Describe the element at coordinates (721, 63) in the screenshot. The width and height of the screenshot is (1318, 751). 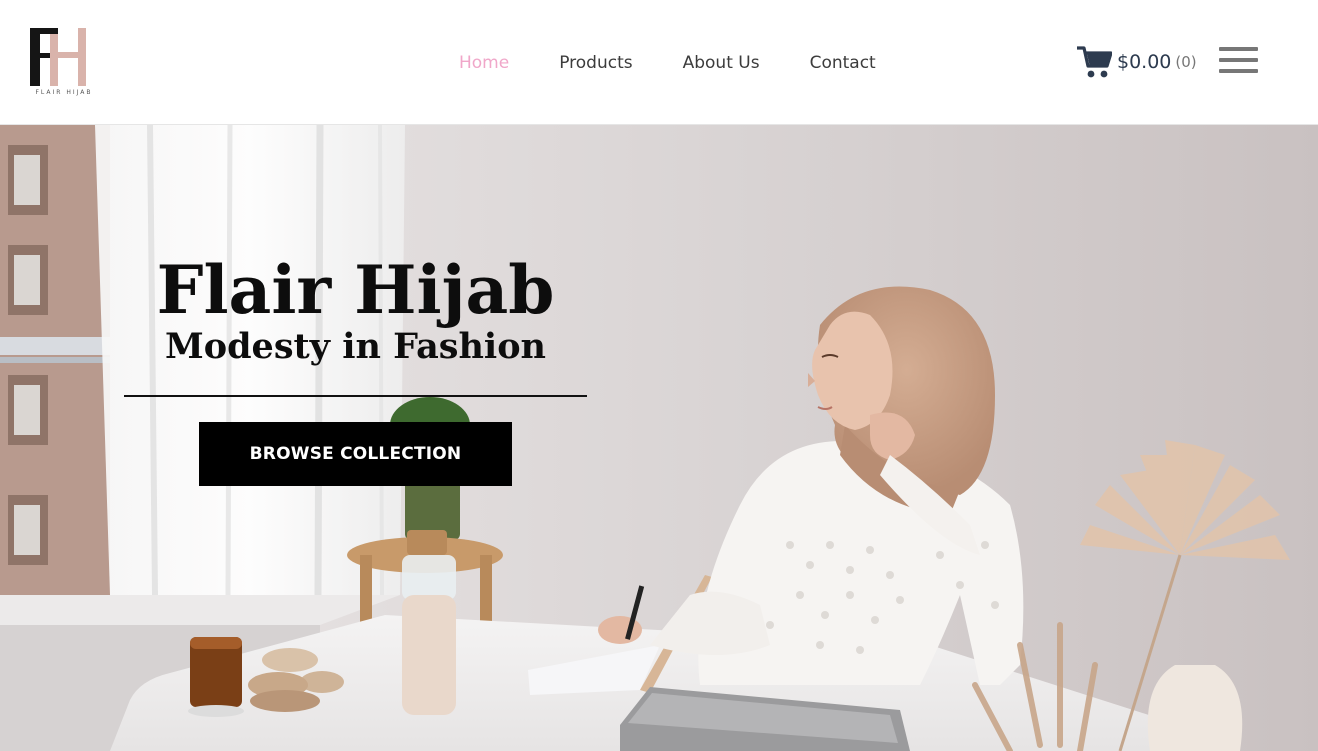
I see `nav-about-us: About Us` at that location.